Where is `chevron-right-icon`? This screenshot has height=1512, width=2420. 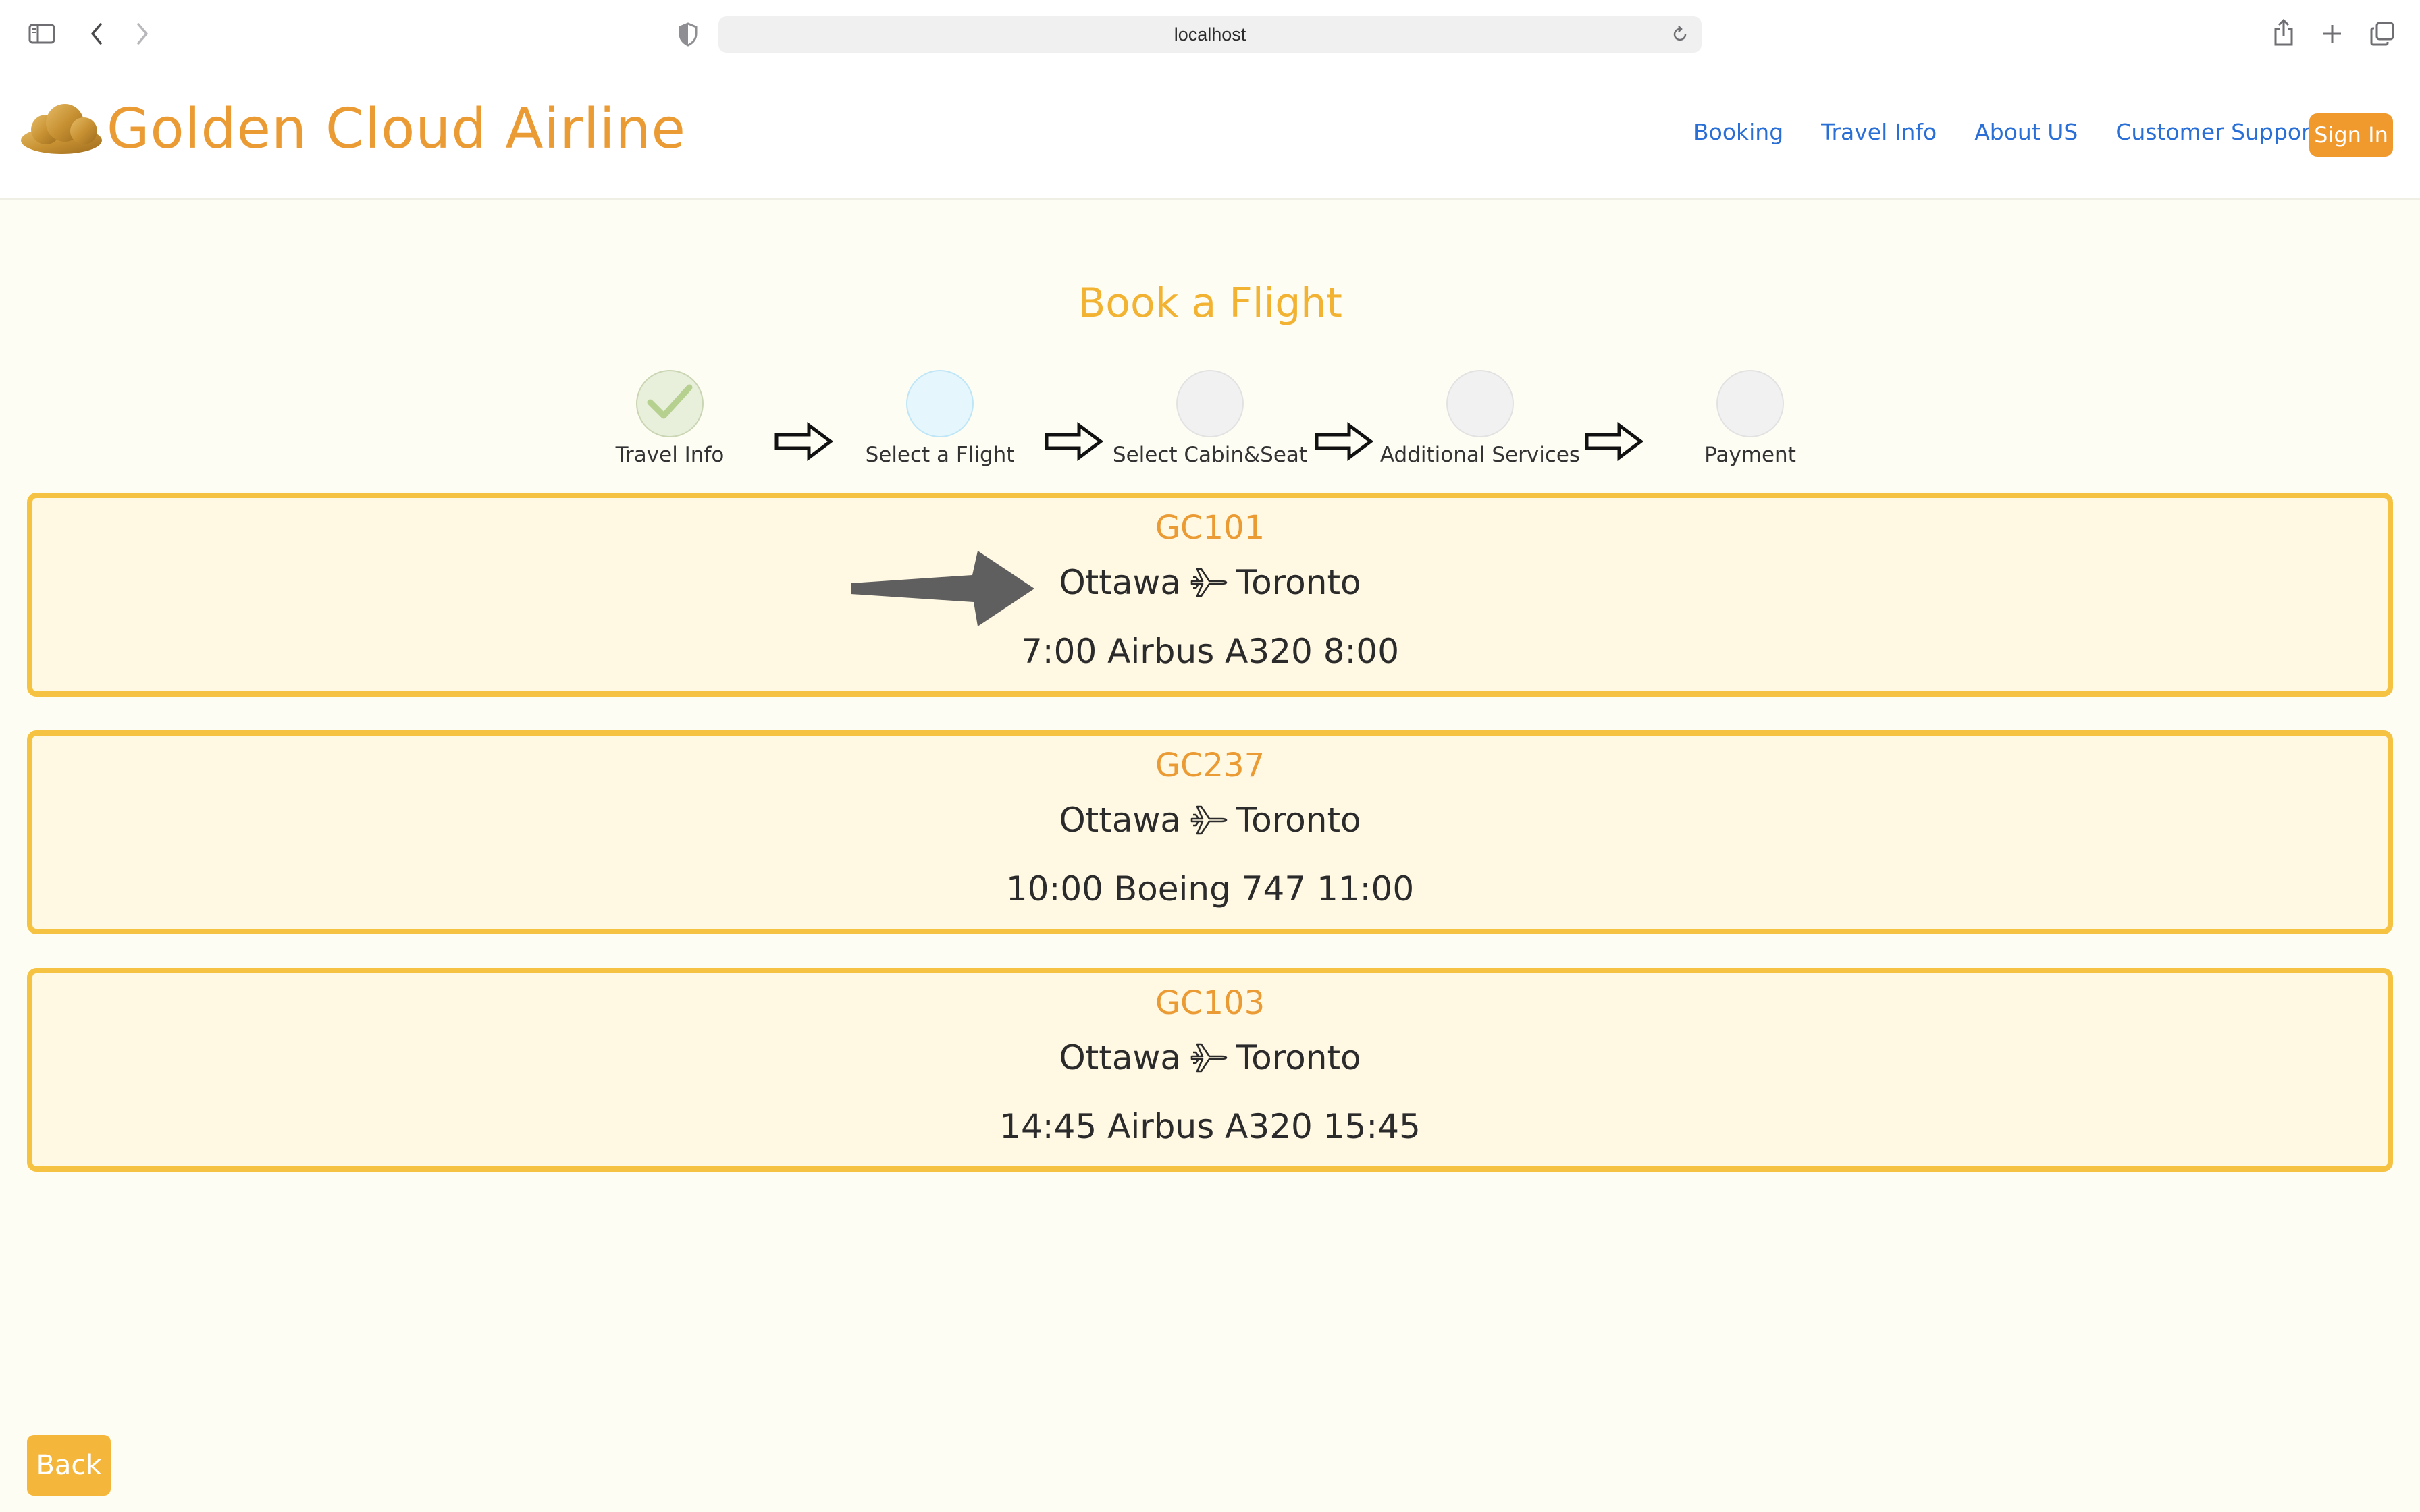
chevron-right-icon is located at coordinates (142, 34).